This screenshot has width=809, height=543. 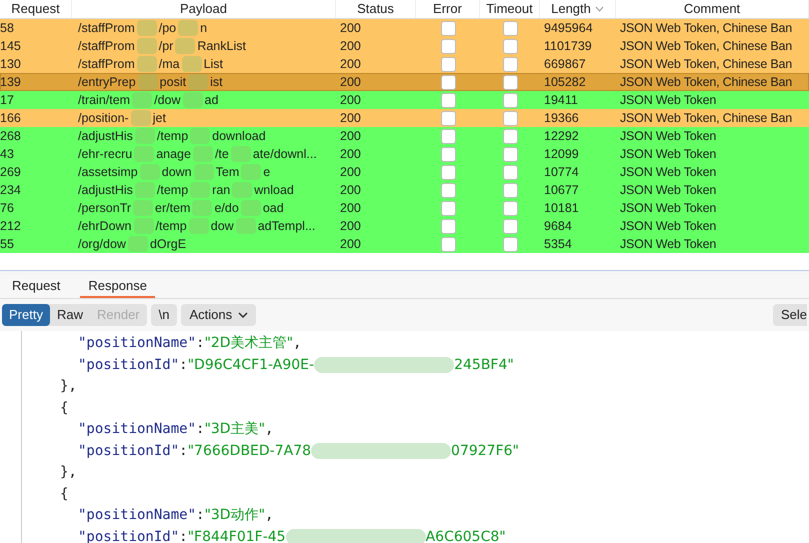 I want to click on table-cell: 5354, so click(x=558, y=243).